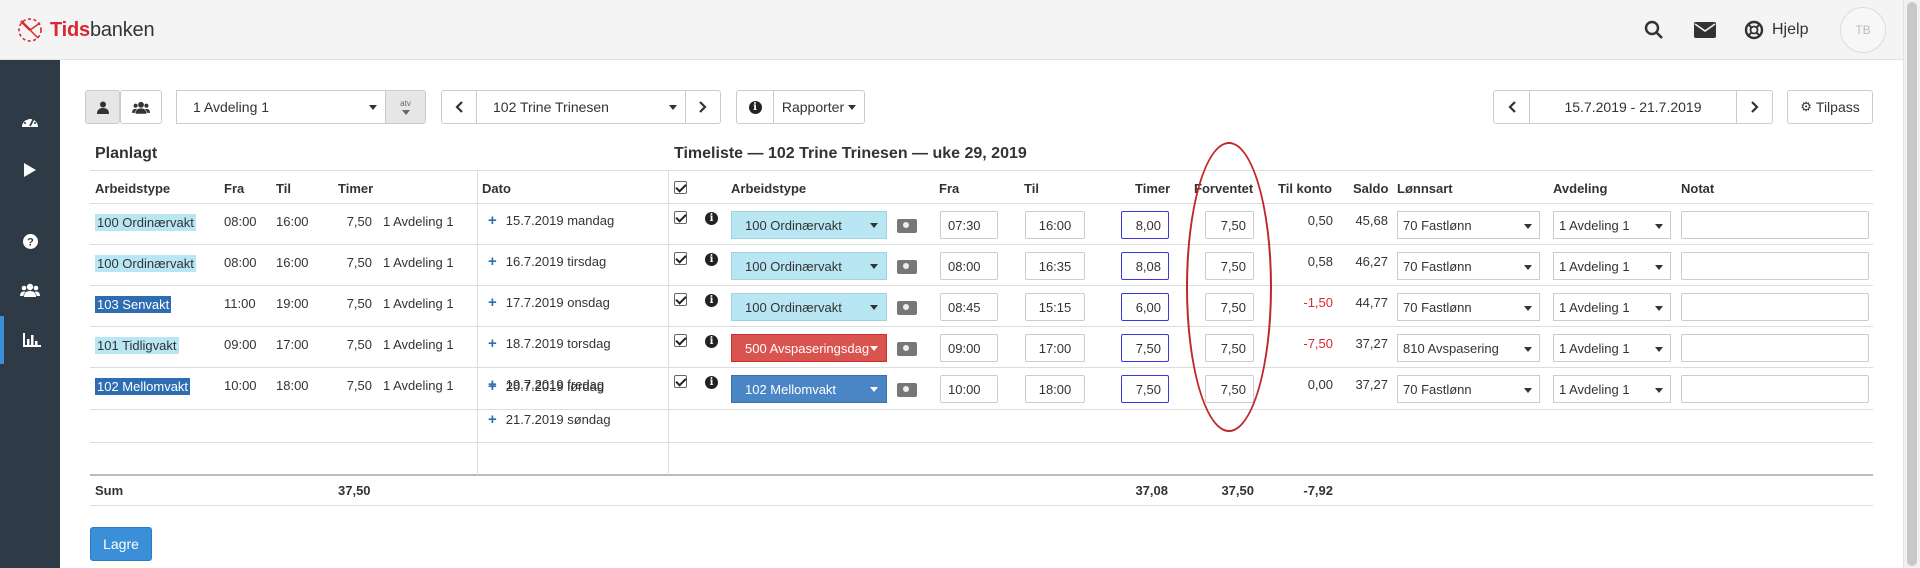  I want to click on save-button: Lagre, so click(121, 544).